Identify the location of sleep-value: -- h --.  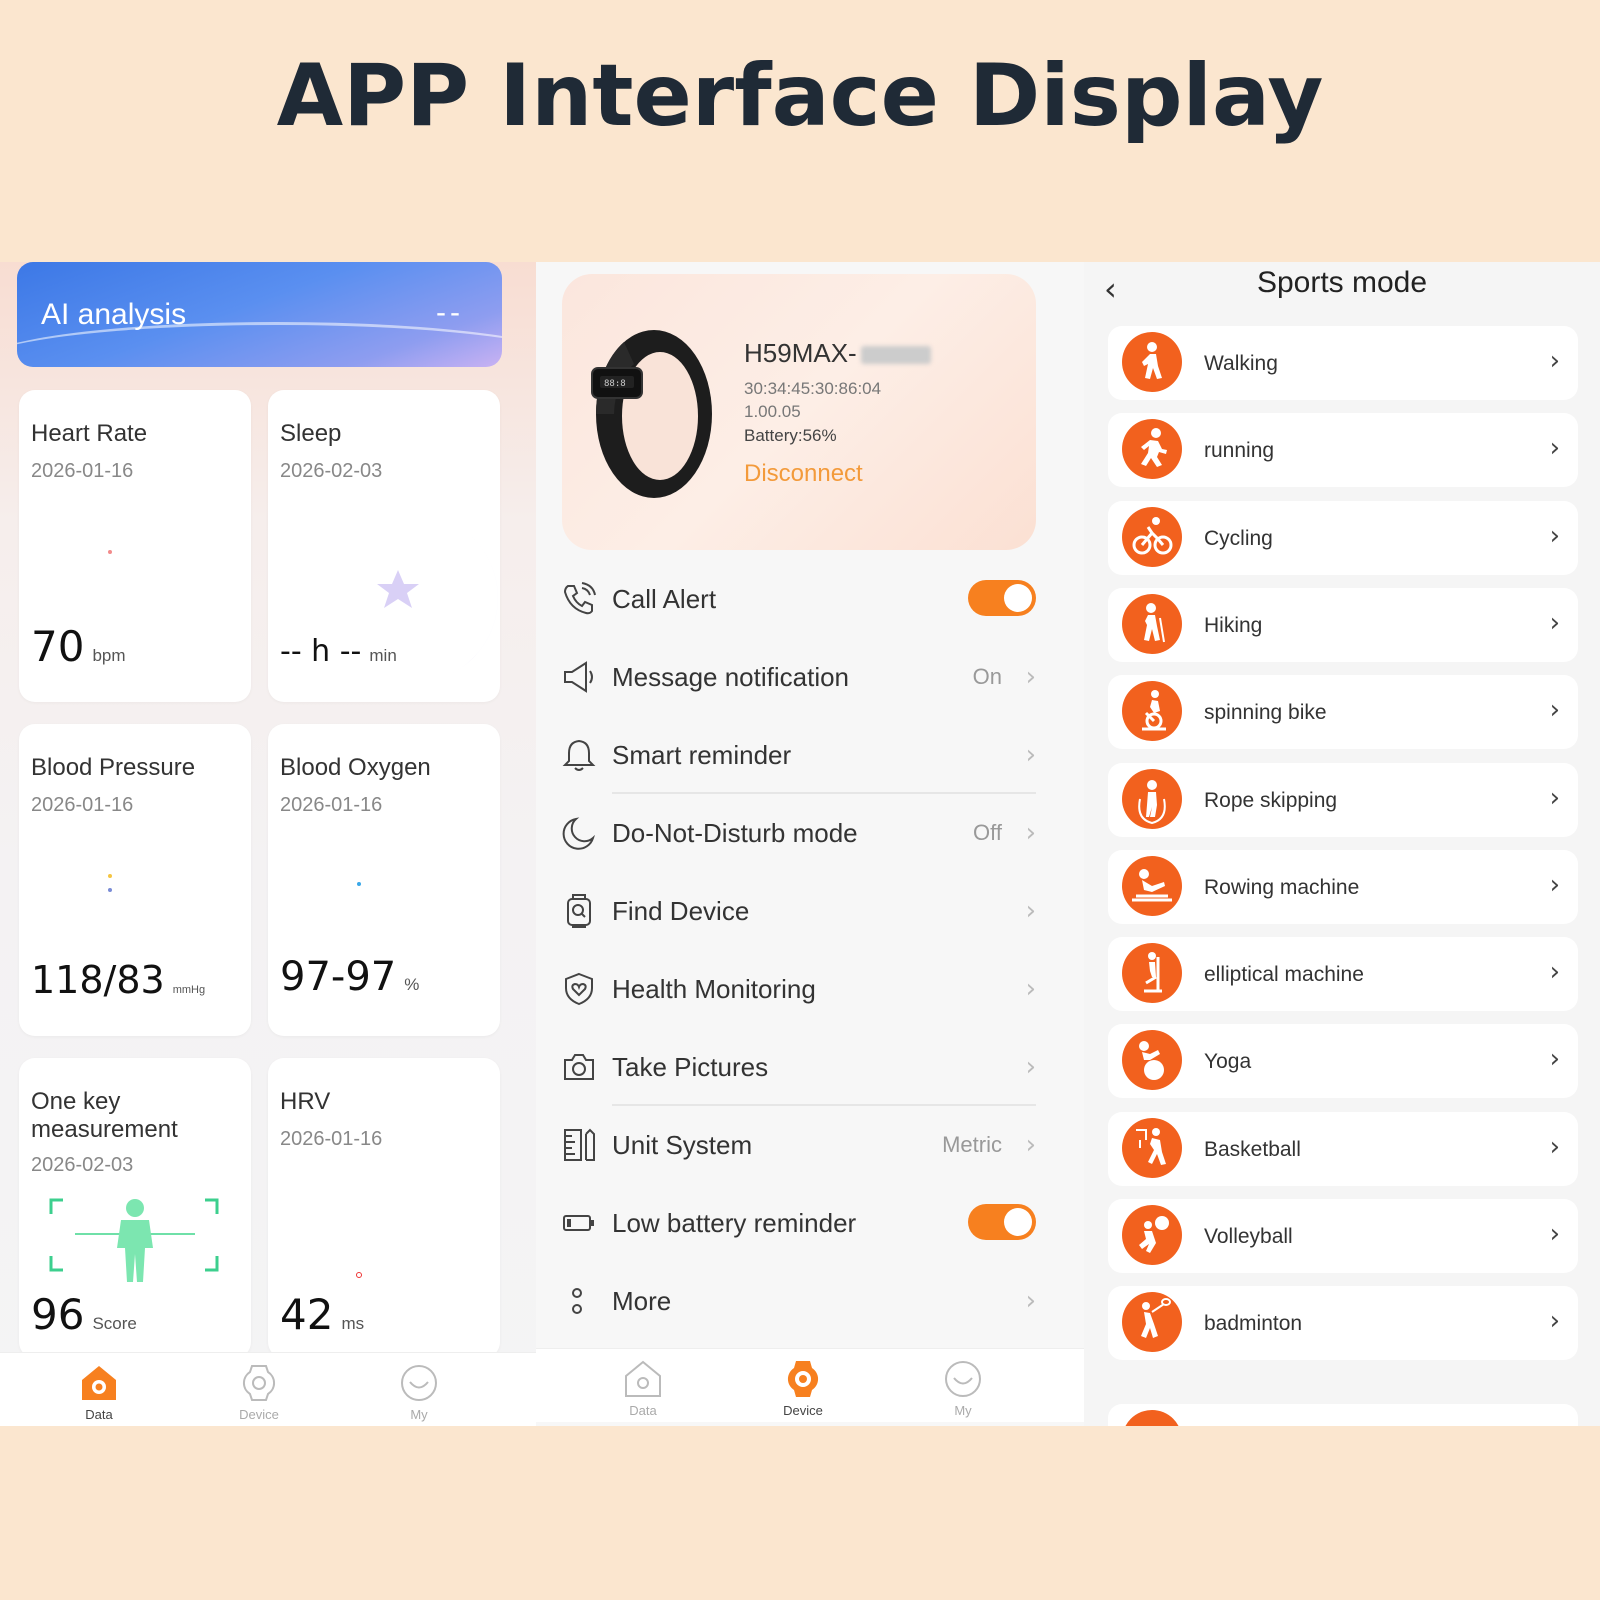
(321, 651).